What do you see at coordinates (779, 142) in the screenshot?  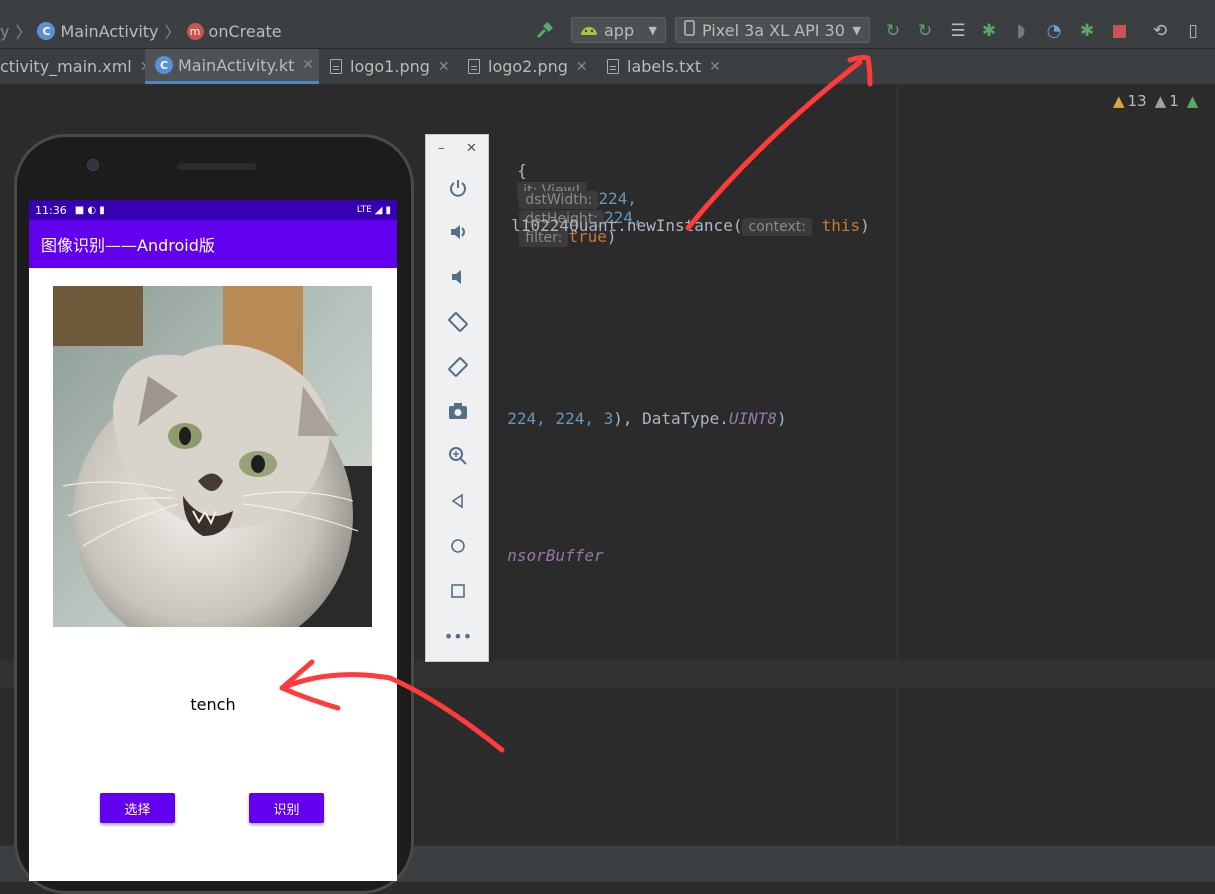 I see `annotation-arrow-to-device` at bounding box center [779, 142].